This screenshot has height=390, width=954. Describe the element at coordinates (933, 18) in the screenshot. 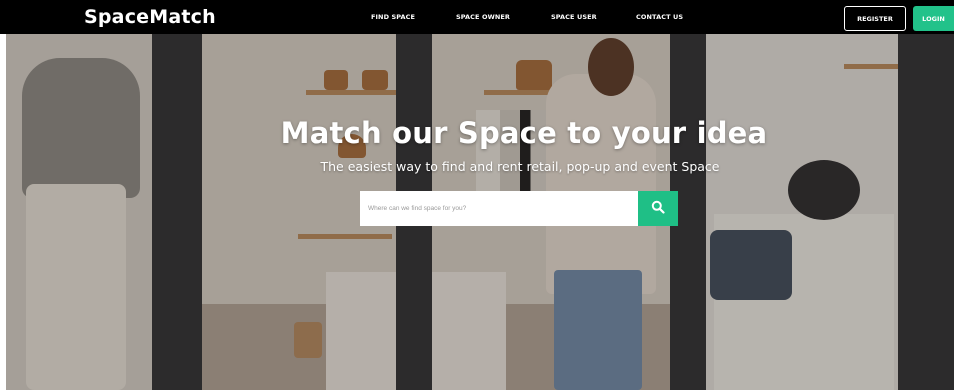

I see `login-button: LOGIN` at that location.